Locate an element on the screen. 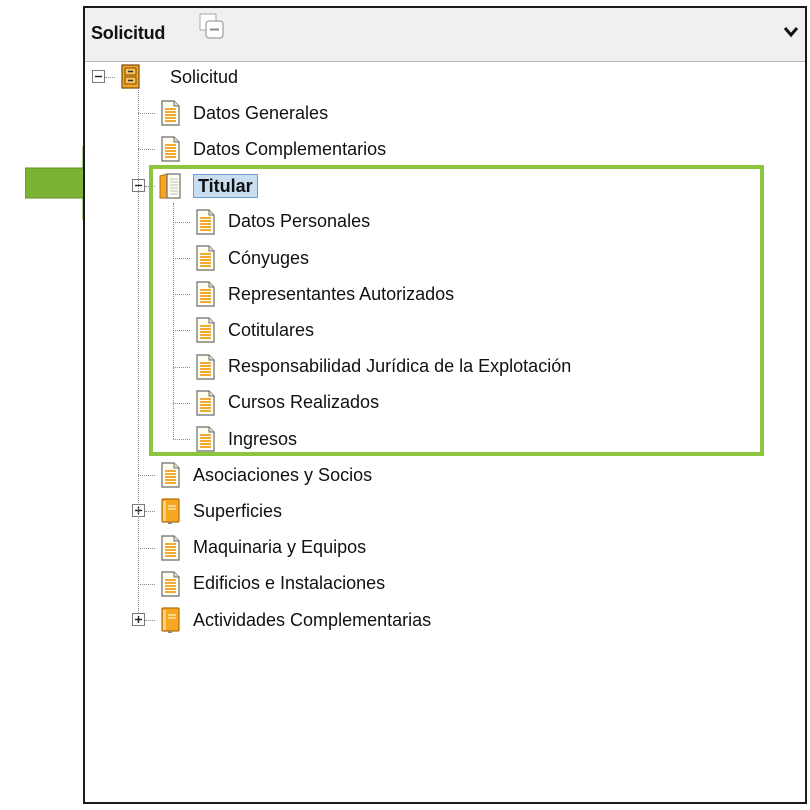 This screenshot has width=810, height=810. expand-node-icon is located at coordinates (138, 619).